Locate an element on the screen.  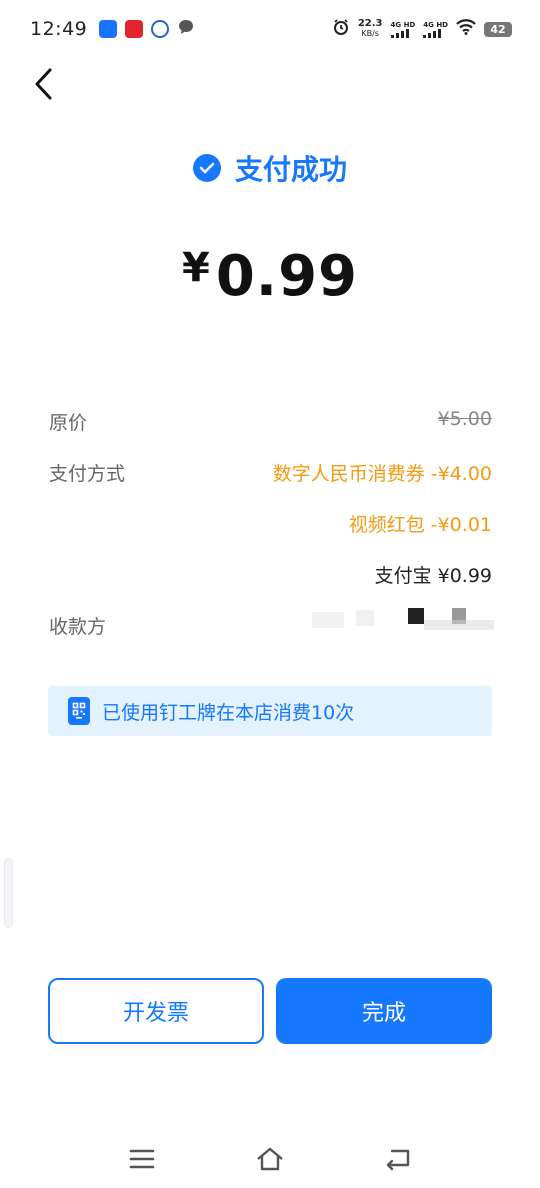
message-bubble-icon is located at coordinates (186, 29).